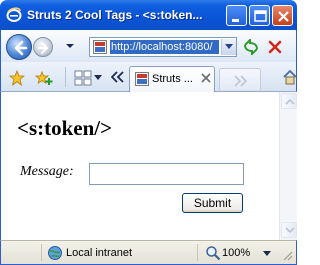  I want to click on close-icon, so click(283, 16).